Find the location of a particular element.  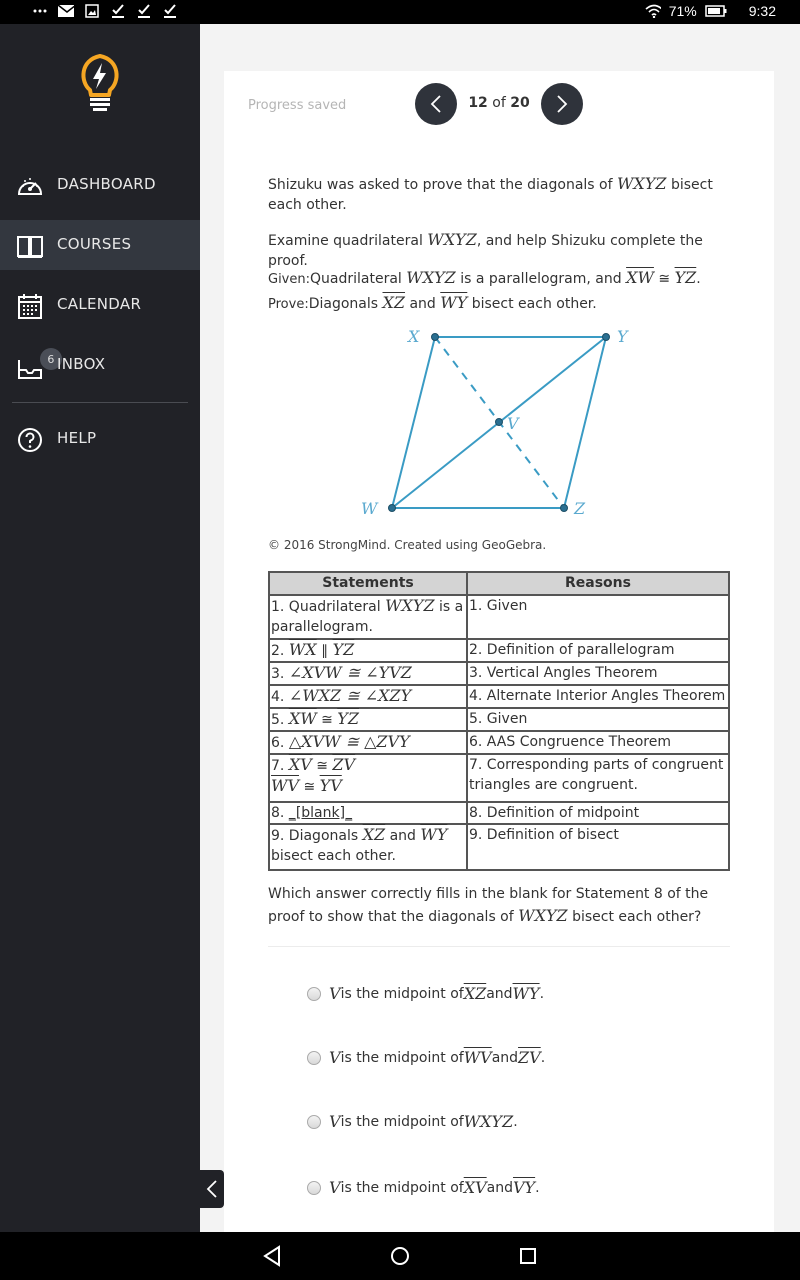

column-header-statements: Statements is located at coordinates (368, 583).